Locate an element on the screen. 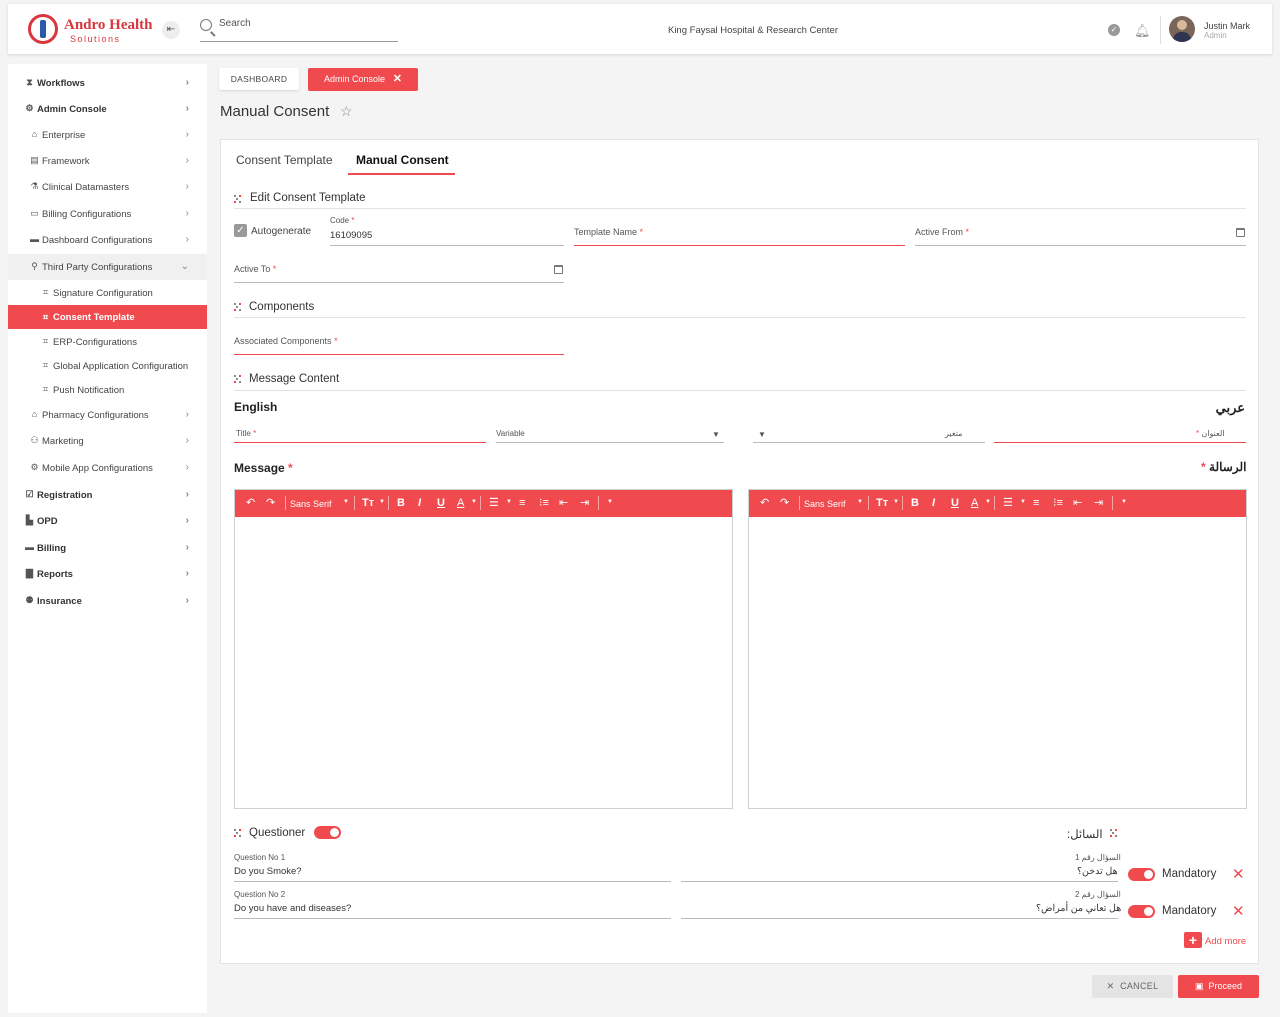  search-input is located at coordinates (304, 23).